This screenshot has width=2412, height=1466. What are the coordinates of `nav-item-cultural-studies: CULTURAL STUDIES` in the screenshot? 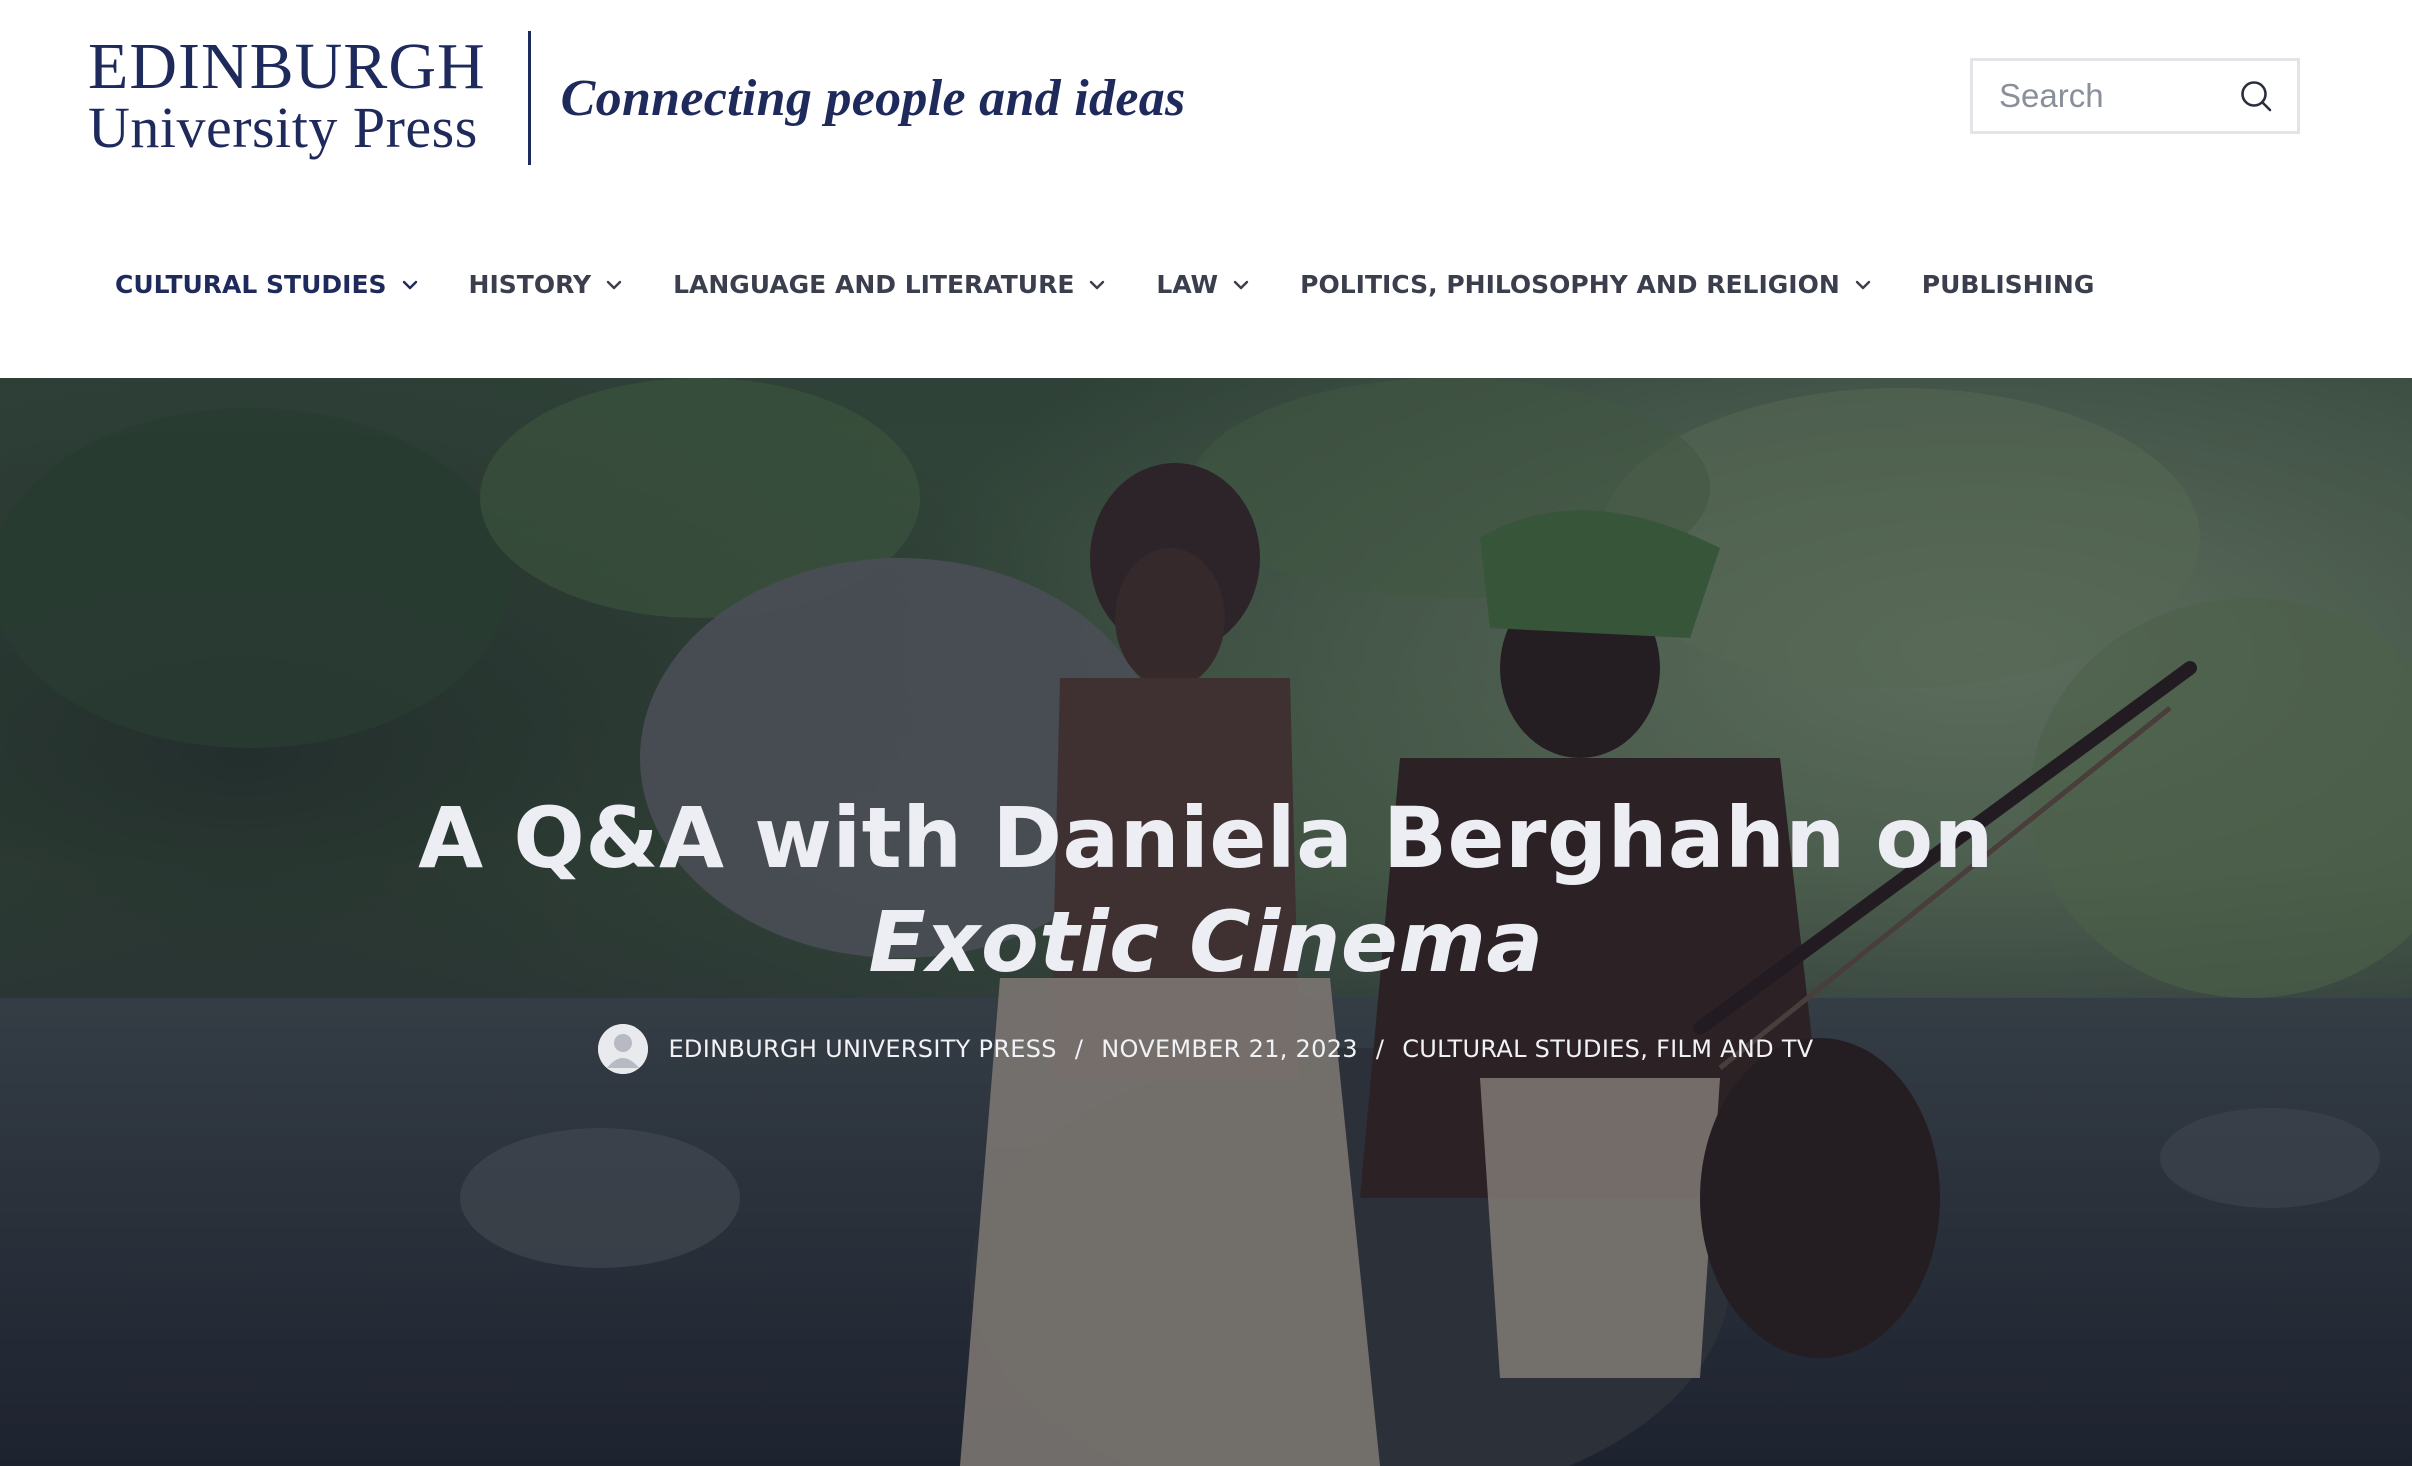 It's located at (267, 284).